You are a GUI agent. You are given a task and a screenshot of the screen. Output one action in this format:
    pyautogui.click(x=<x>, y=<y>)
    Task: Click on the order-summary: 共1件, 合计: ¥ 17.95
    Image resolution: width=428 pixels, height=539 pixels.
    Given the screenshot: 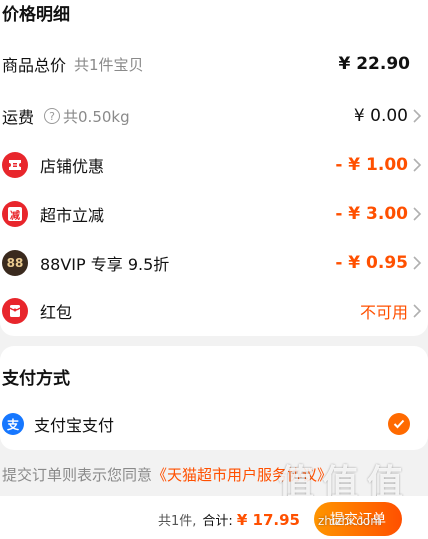 What is the action you would take?
    pyautogui.click(x=229, y=519)
    